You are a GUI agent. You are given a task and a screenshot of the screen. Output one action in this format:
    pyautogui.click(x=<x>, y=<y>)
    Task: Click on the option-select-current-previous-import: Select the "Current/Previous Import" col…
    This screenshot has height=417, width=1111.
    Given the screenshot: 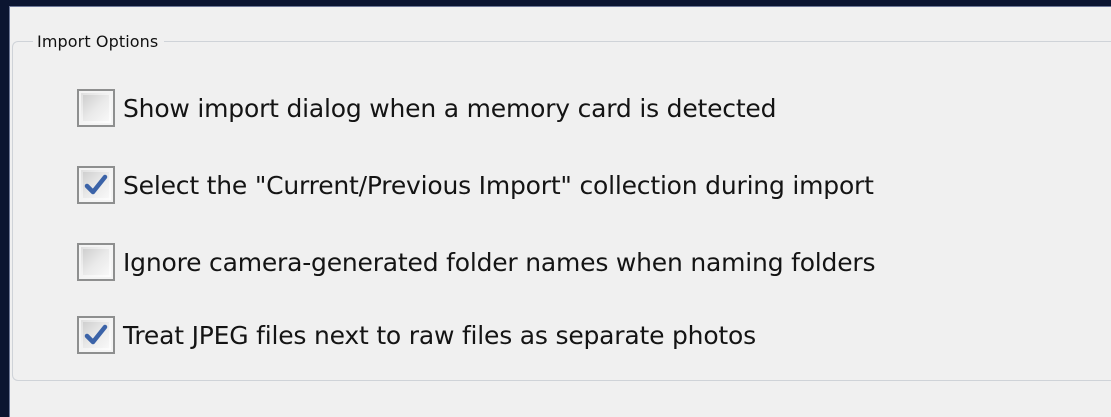 What is the action you would take?
    pyautogui.click(x=475, y=185)
    